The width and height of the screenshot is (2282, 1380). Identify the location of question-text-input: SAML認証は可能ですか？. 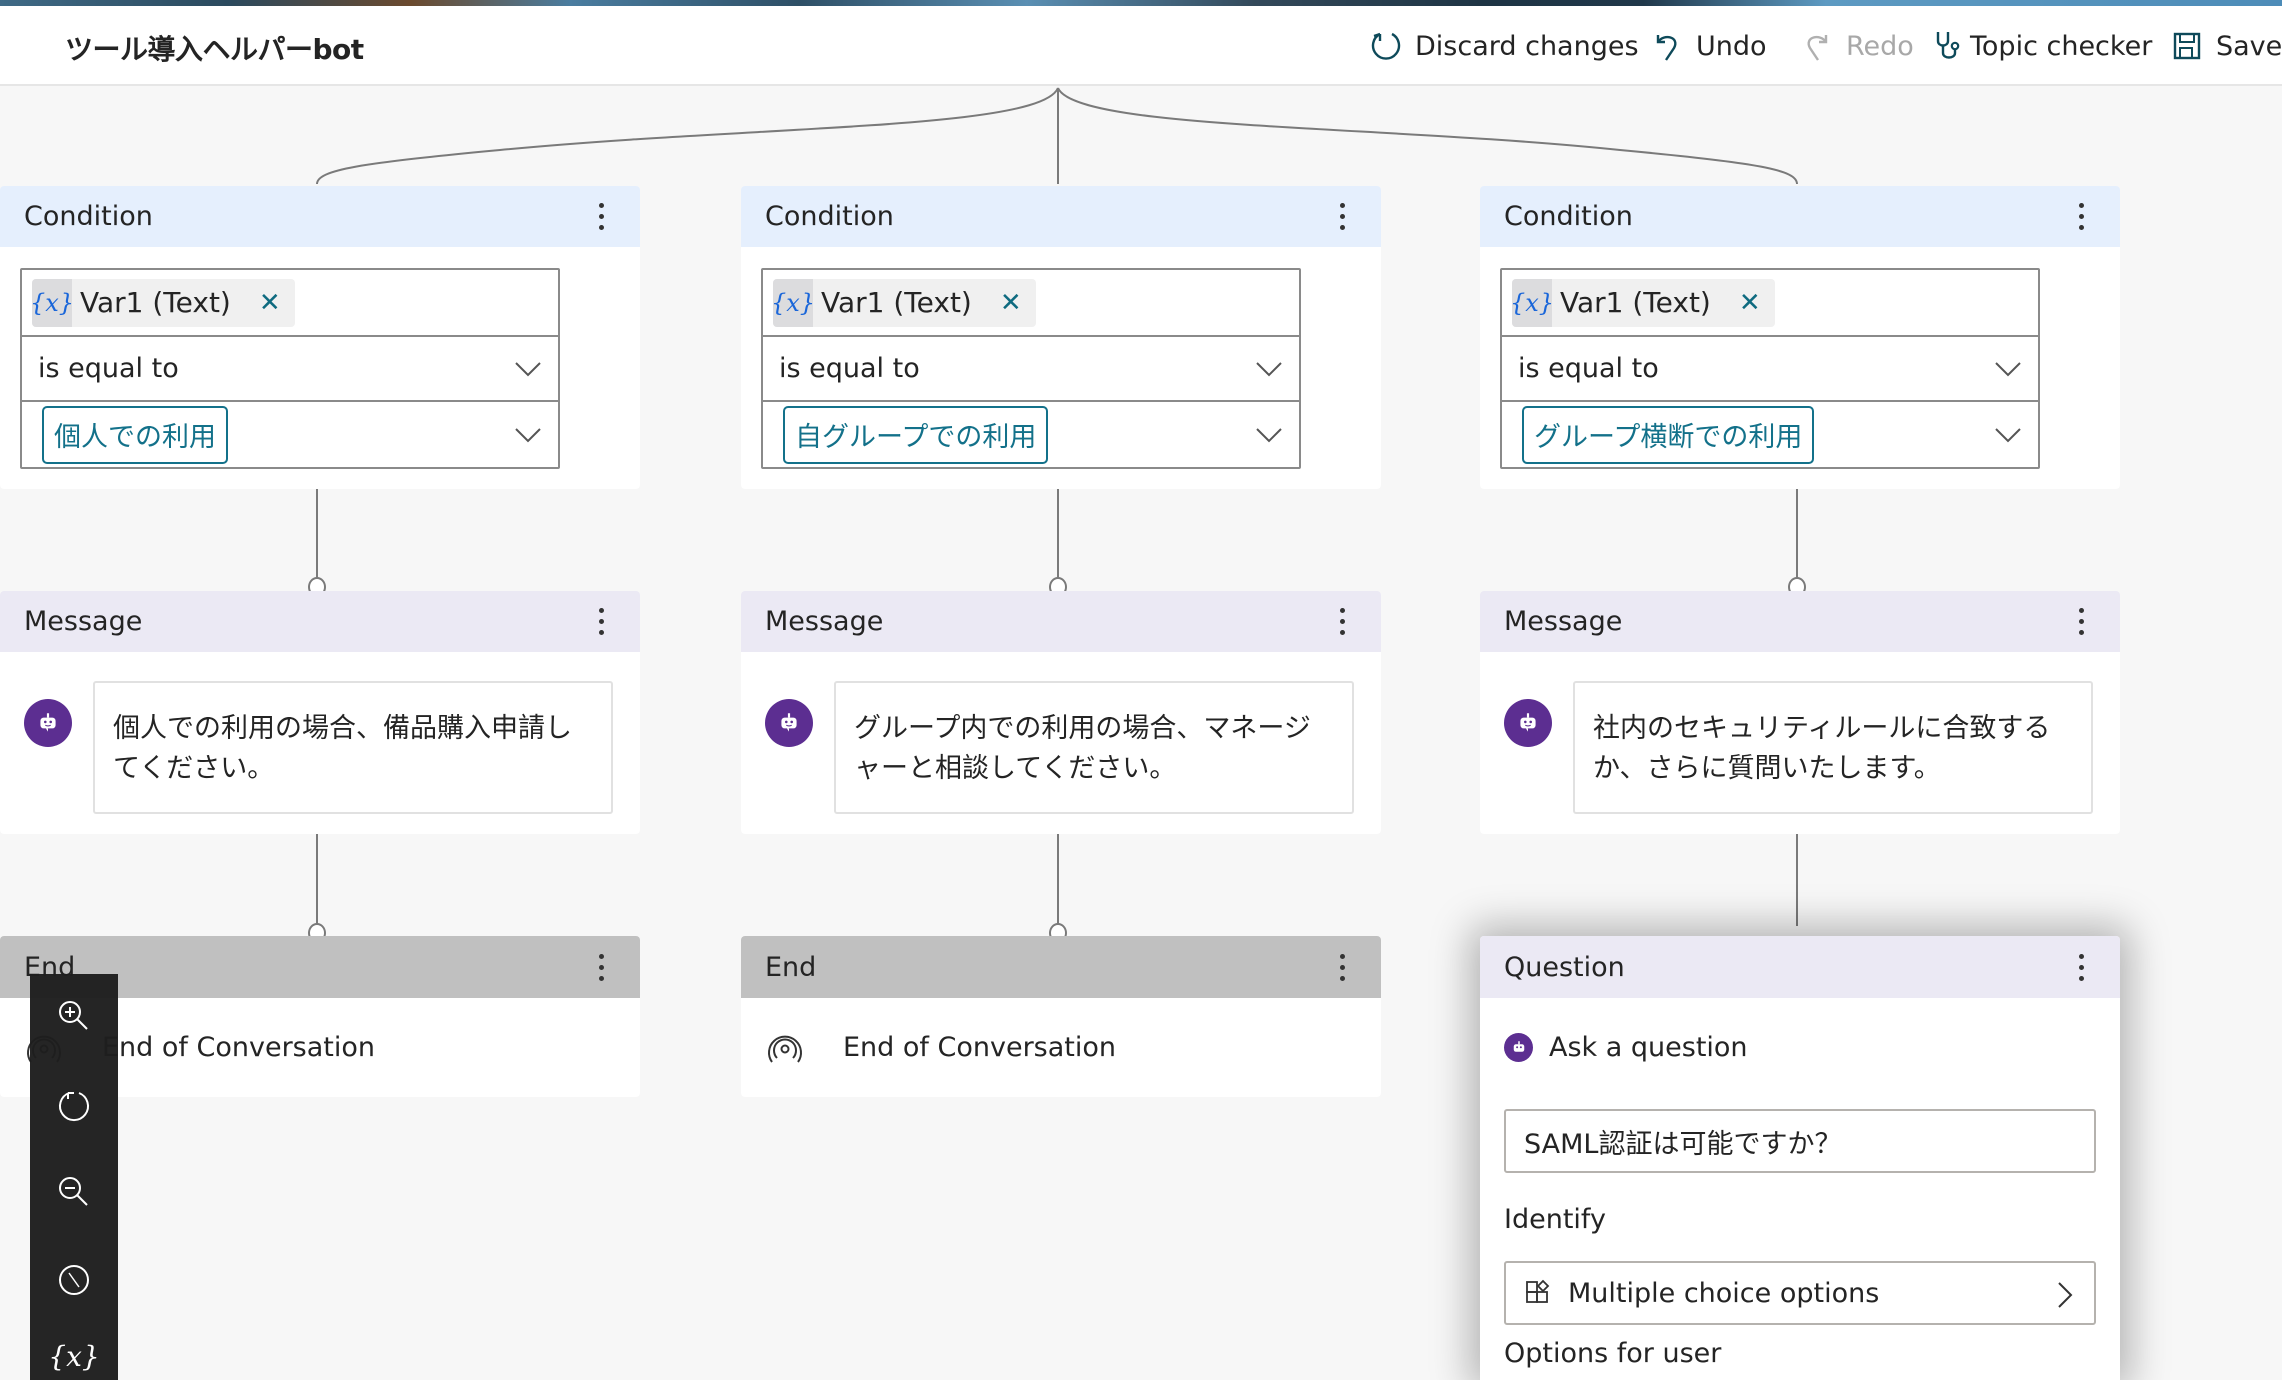
(1800, 1141).